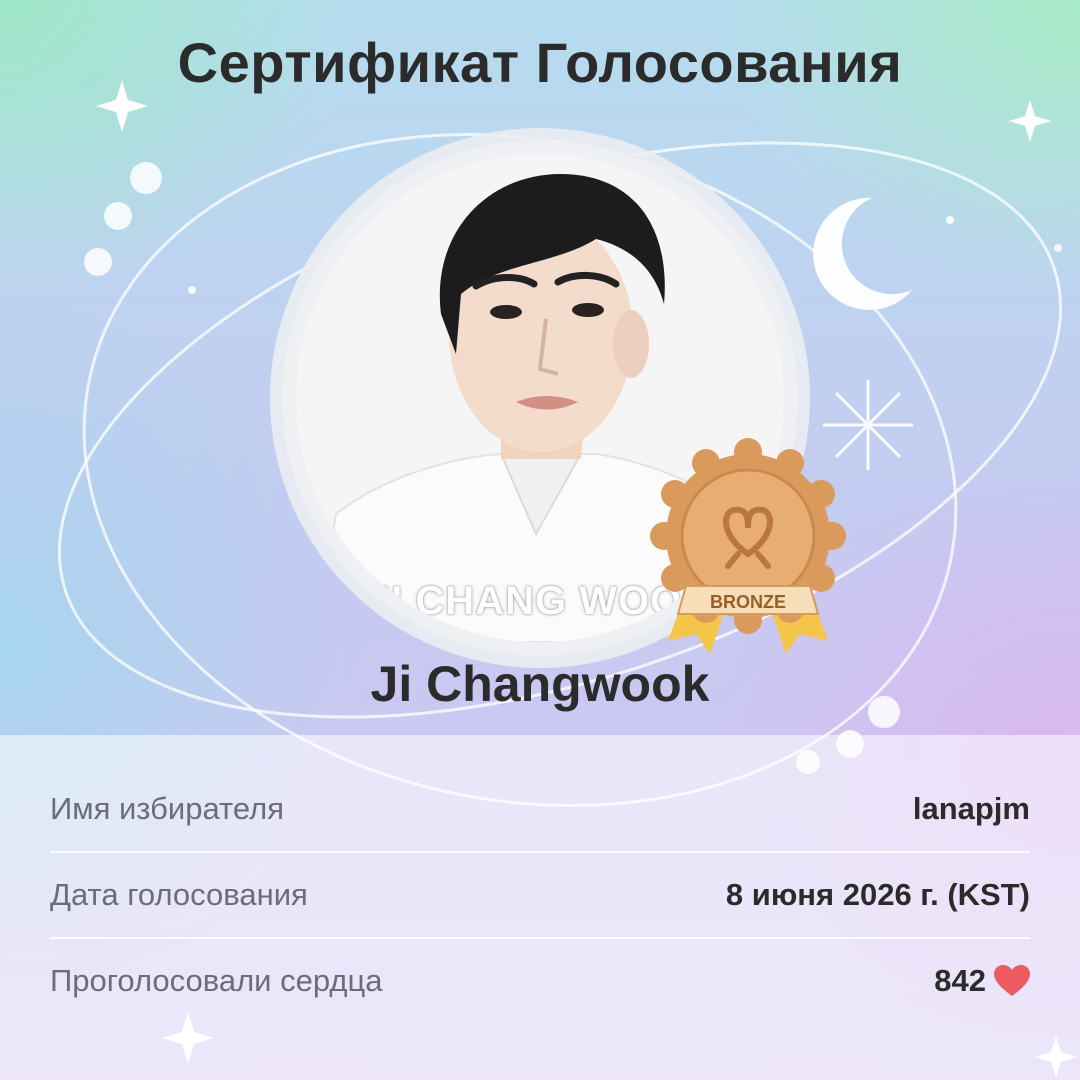 This screenshot has height=1080, width=1080. Describe the element at coordinates (167, 808) in the screenshot. I see `voter-name-label: Имя избирателя` at that location.